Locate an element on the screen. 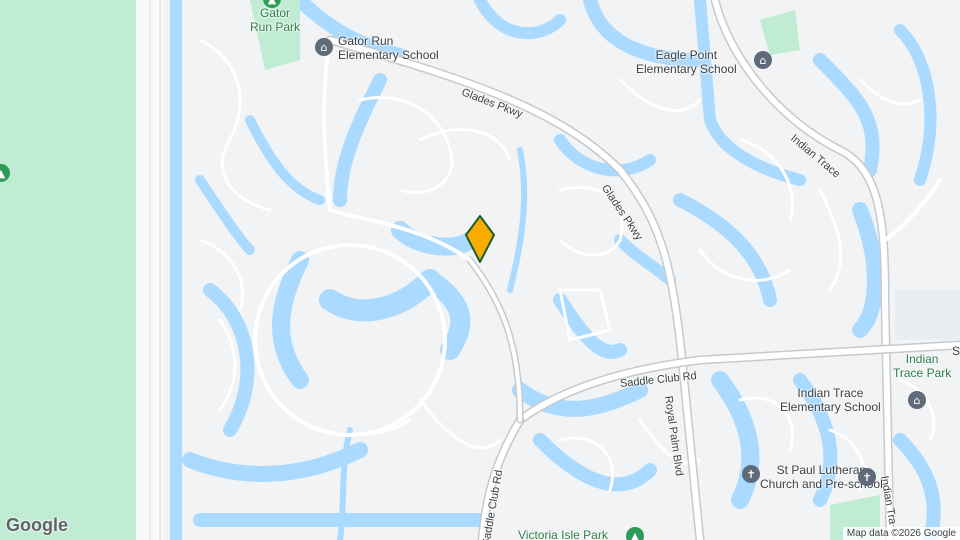 The height and width of the screenshot is (540, 960). park-icon: ▲ is located at coordinates (635, 533).